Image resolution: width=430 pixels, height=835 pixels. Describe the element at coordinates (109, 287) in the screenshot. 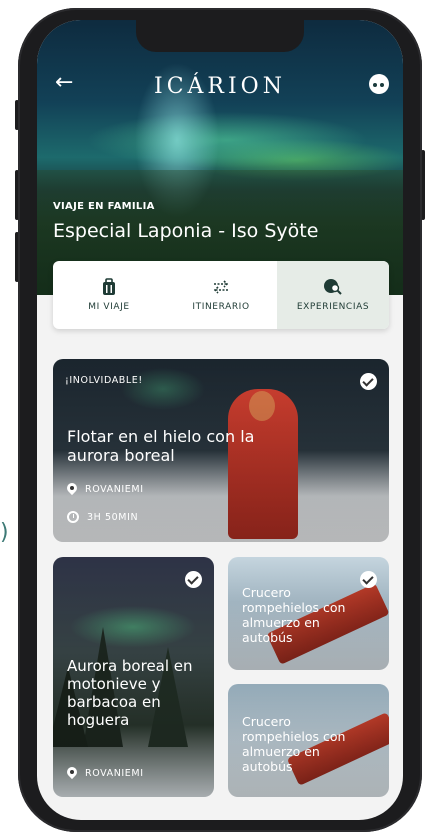

I see `suitcase-icon` at that location.